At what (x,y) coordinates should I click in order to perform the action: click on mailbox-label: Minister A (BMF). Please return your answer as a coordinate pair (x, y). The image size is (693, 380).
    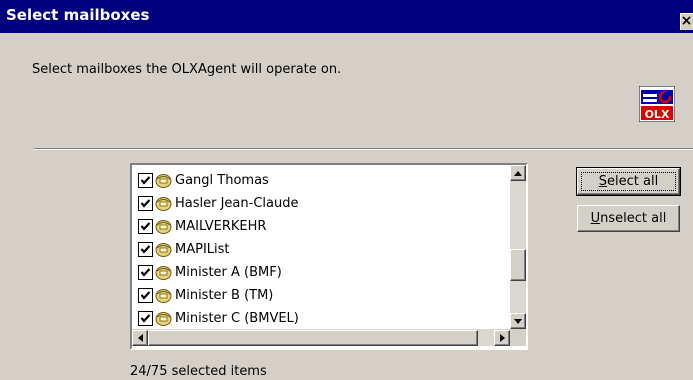
    Looking at the image, I should click on (228, 272).